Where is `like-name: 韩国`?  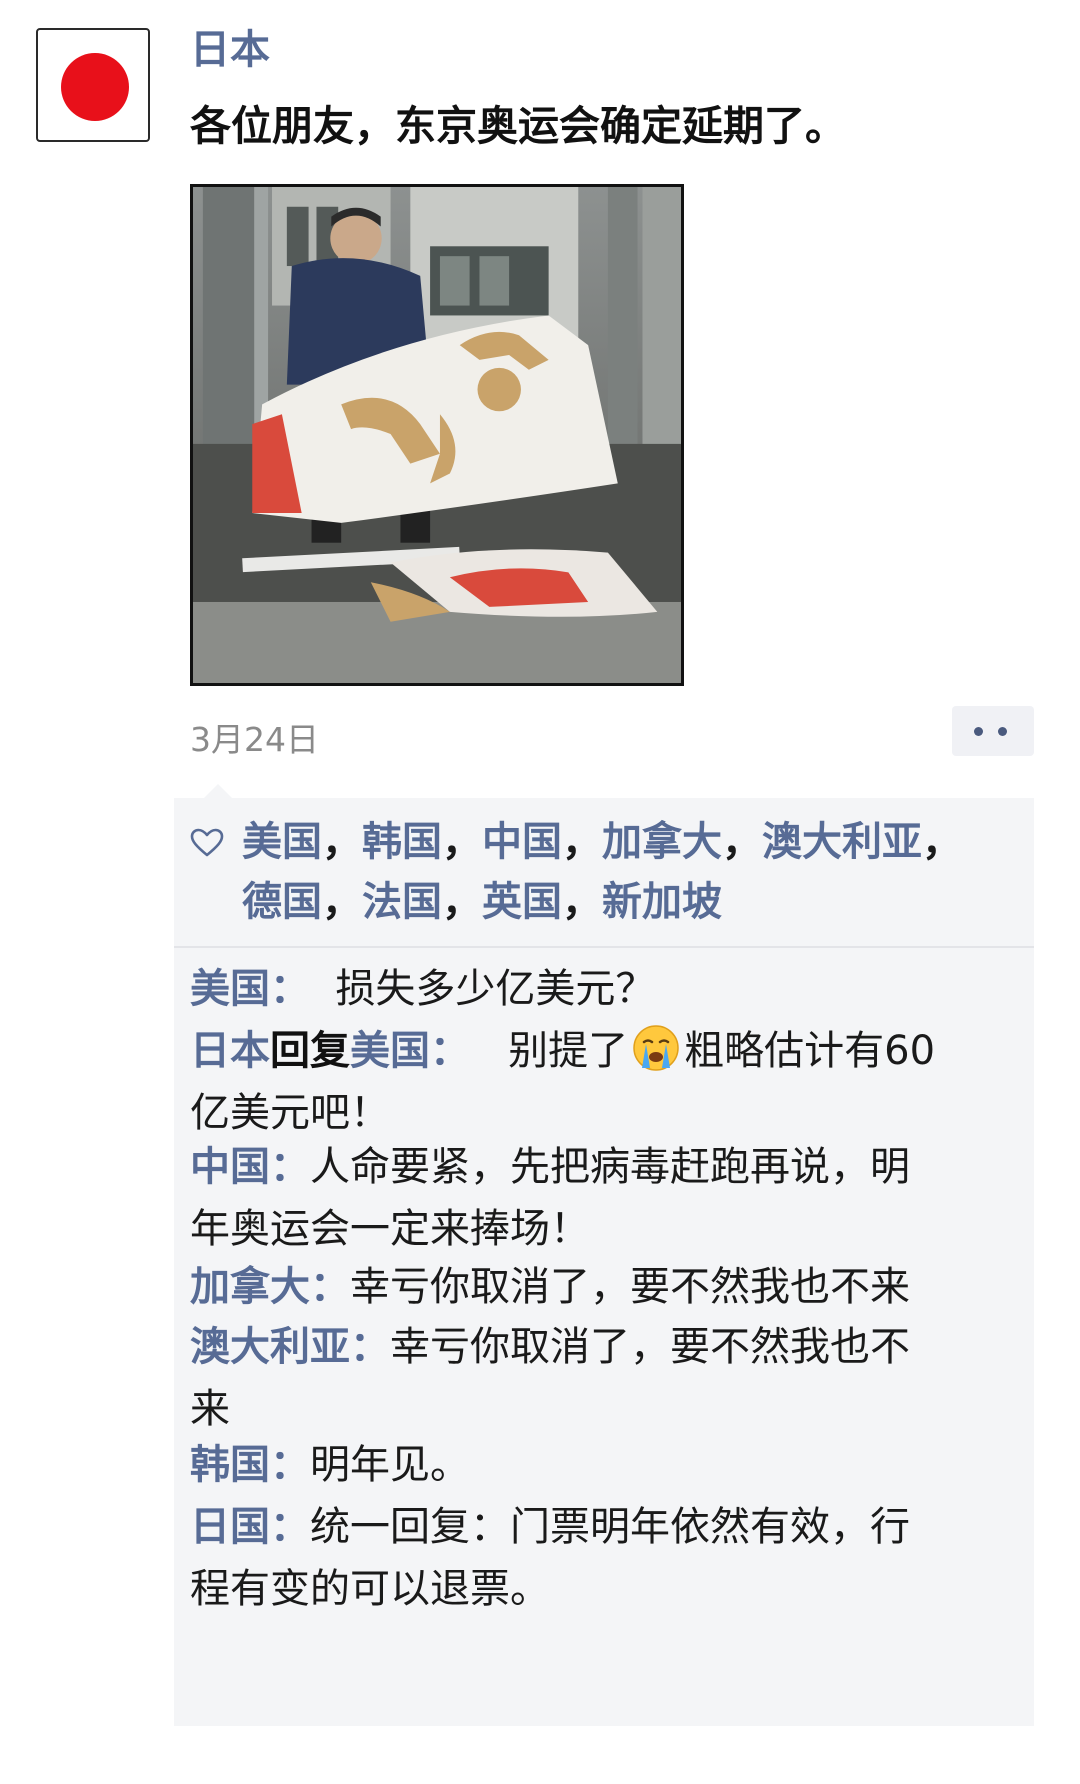
like-name: 韩国 is located at coordinates (402, 842).